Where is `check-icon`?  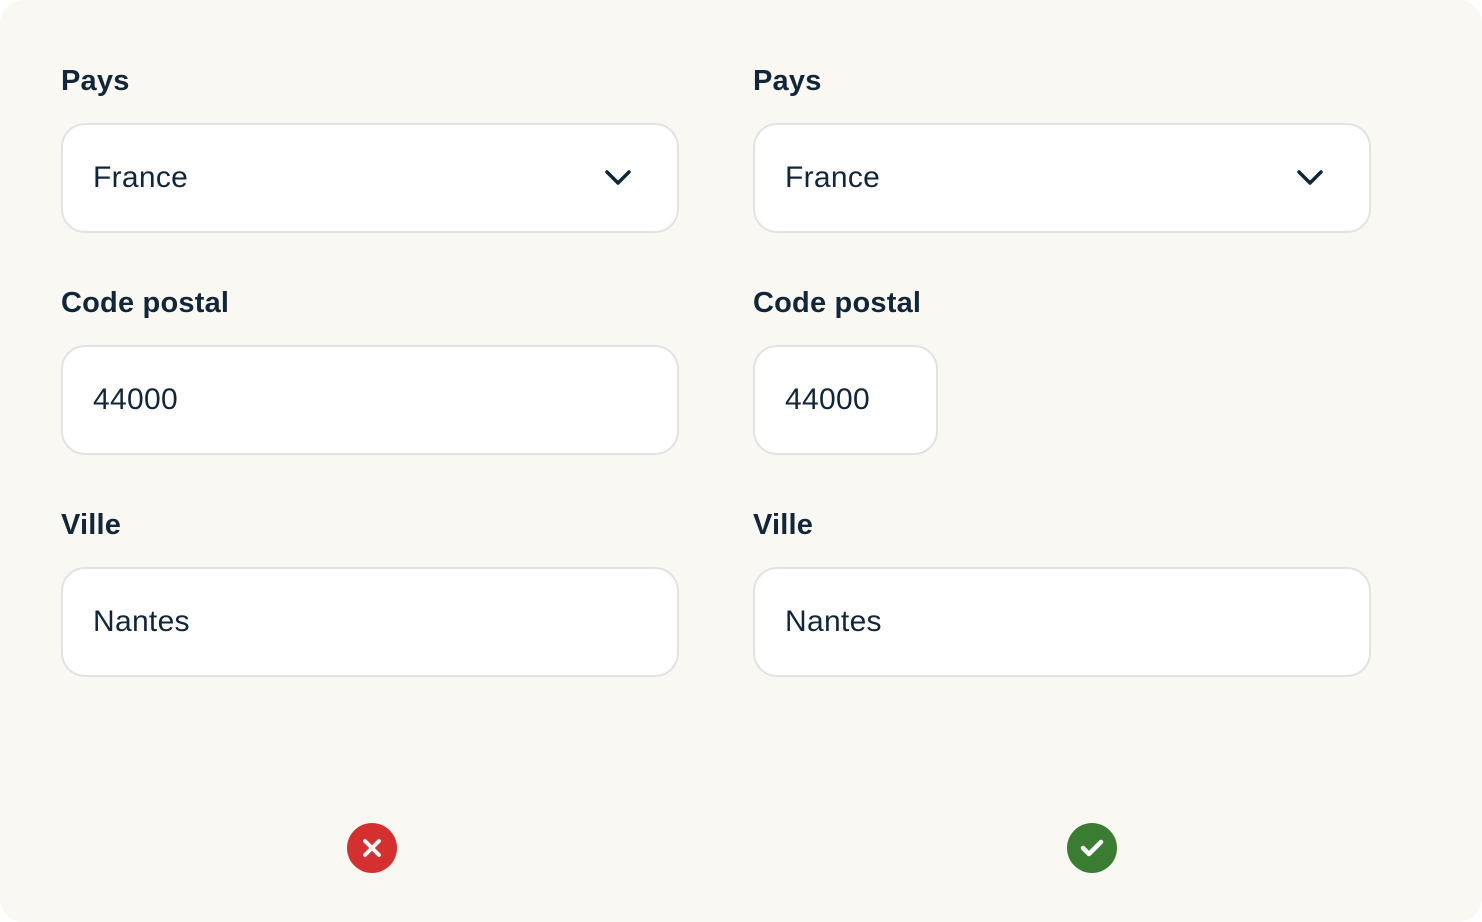
check-icon is located at coordinates (1092, 848).